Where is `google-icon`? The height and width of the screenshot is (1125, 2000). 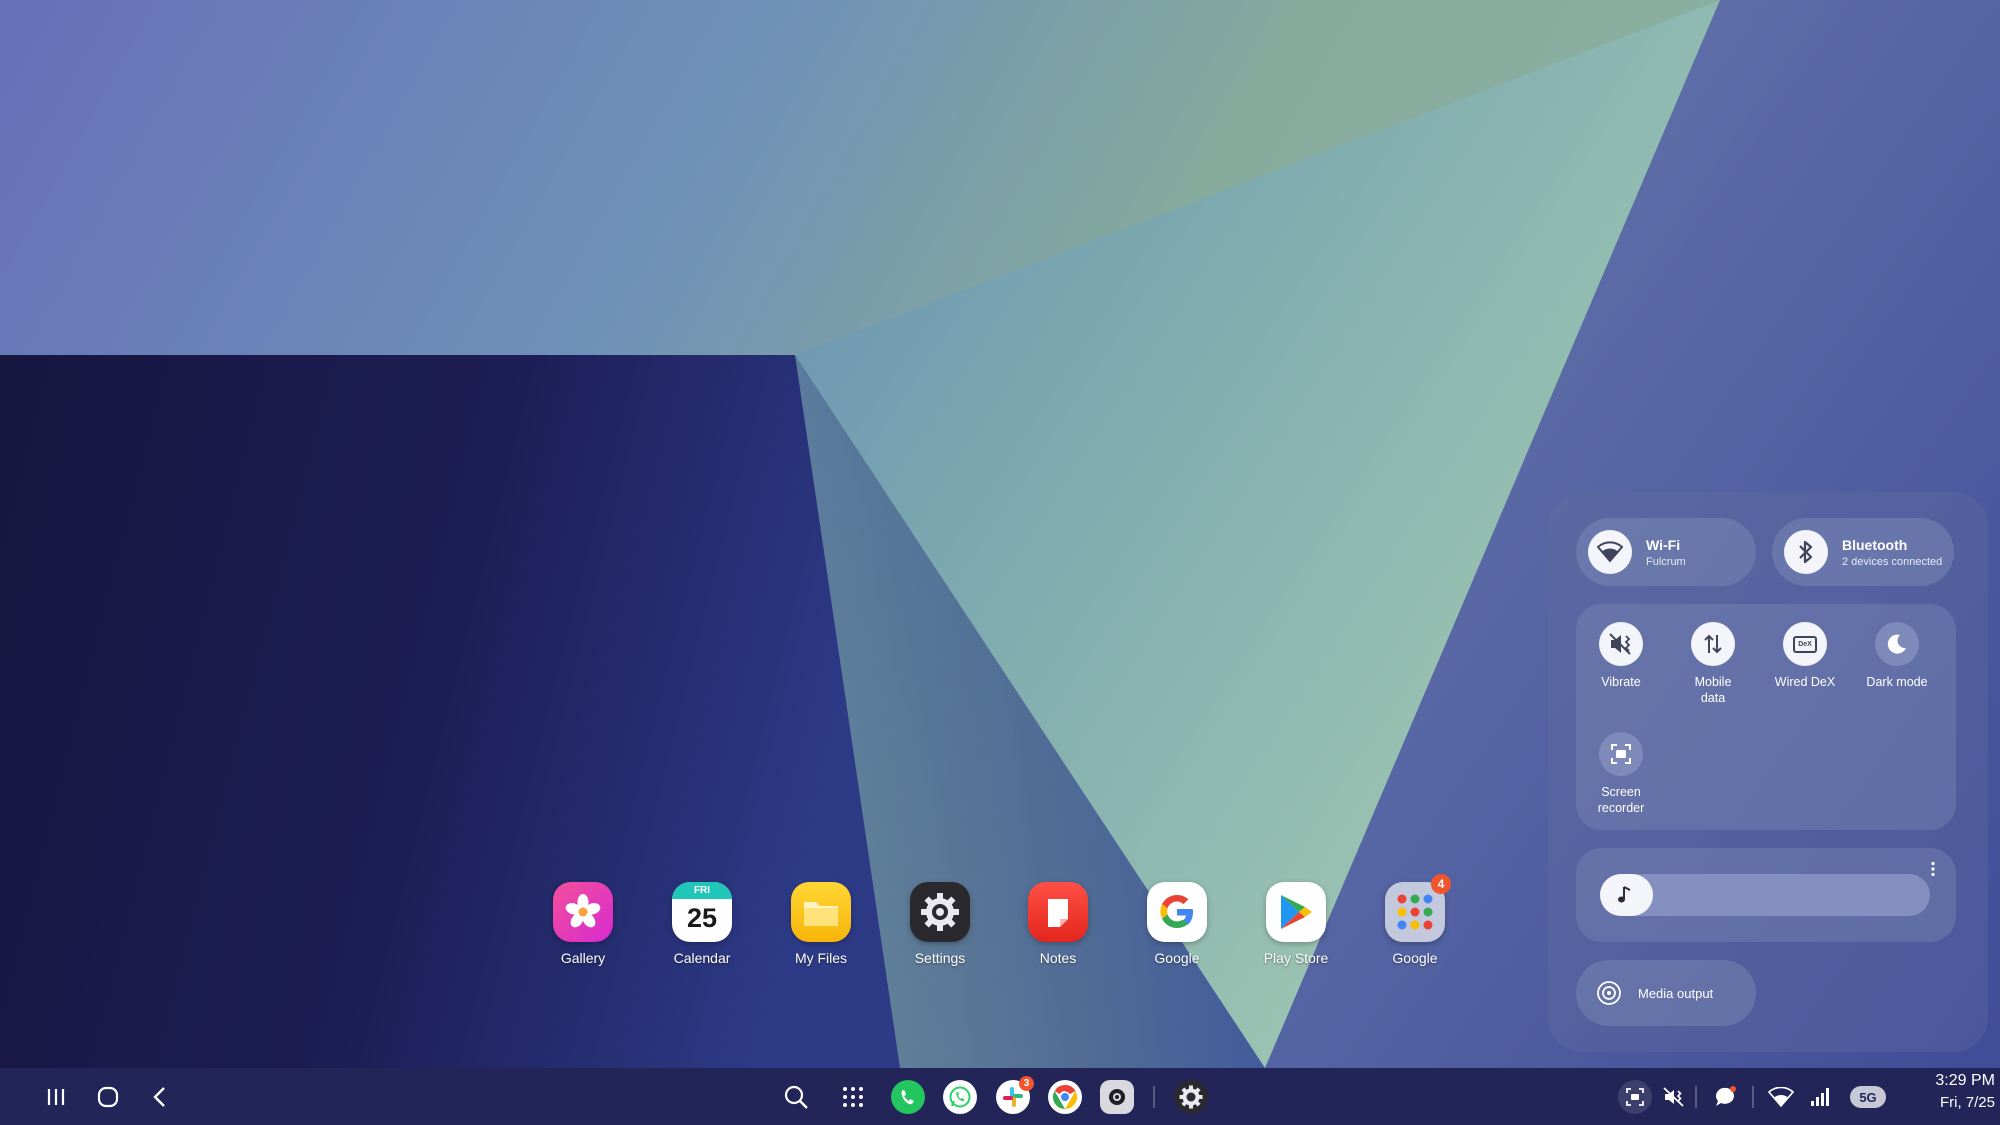
google-icon is located at coordinates (1177, 912).